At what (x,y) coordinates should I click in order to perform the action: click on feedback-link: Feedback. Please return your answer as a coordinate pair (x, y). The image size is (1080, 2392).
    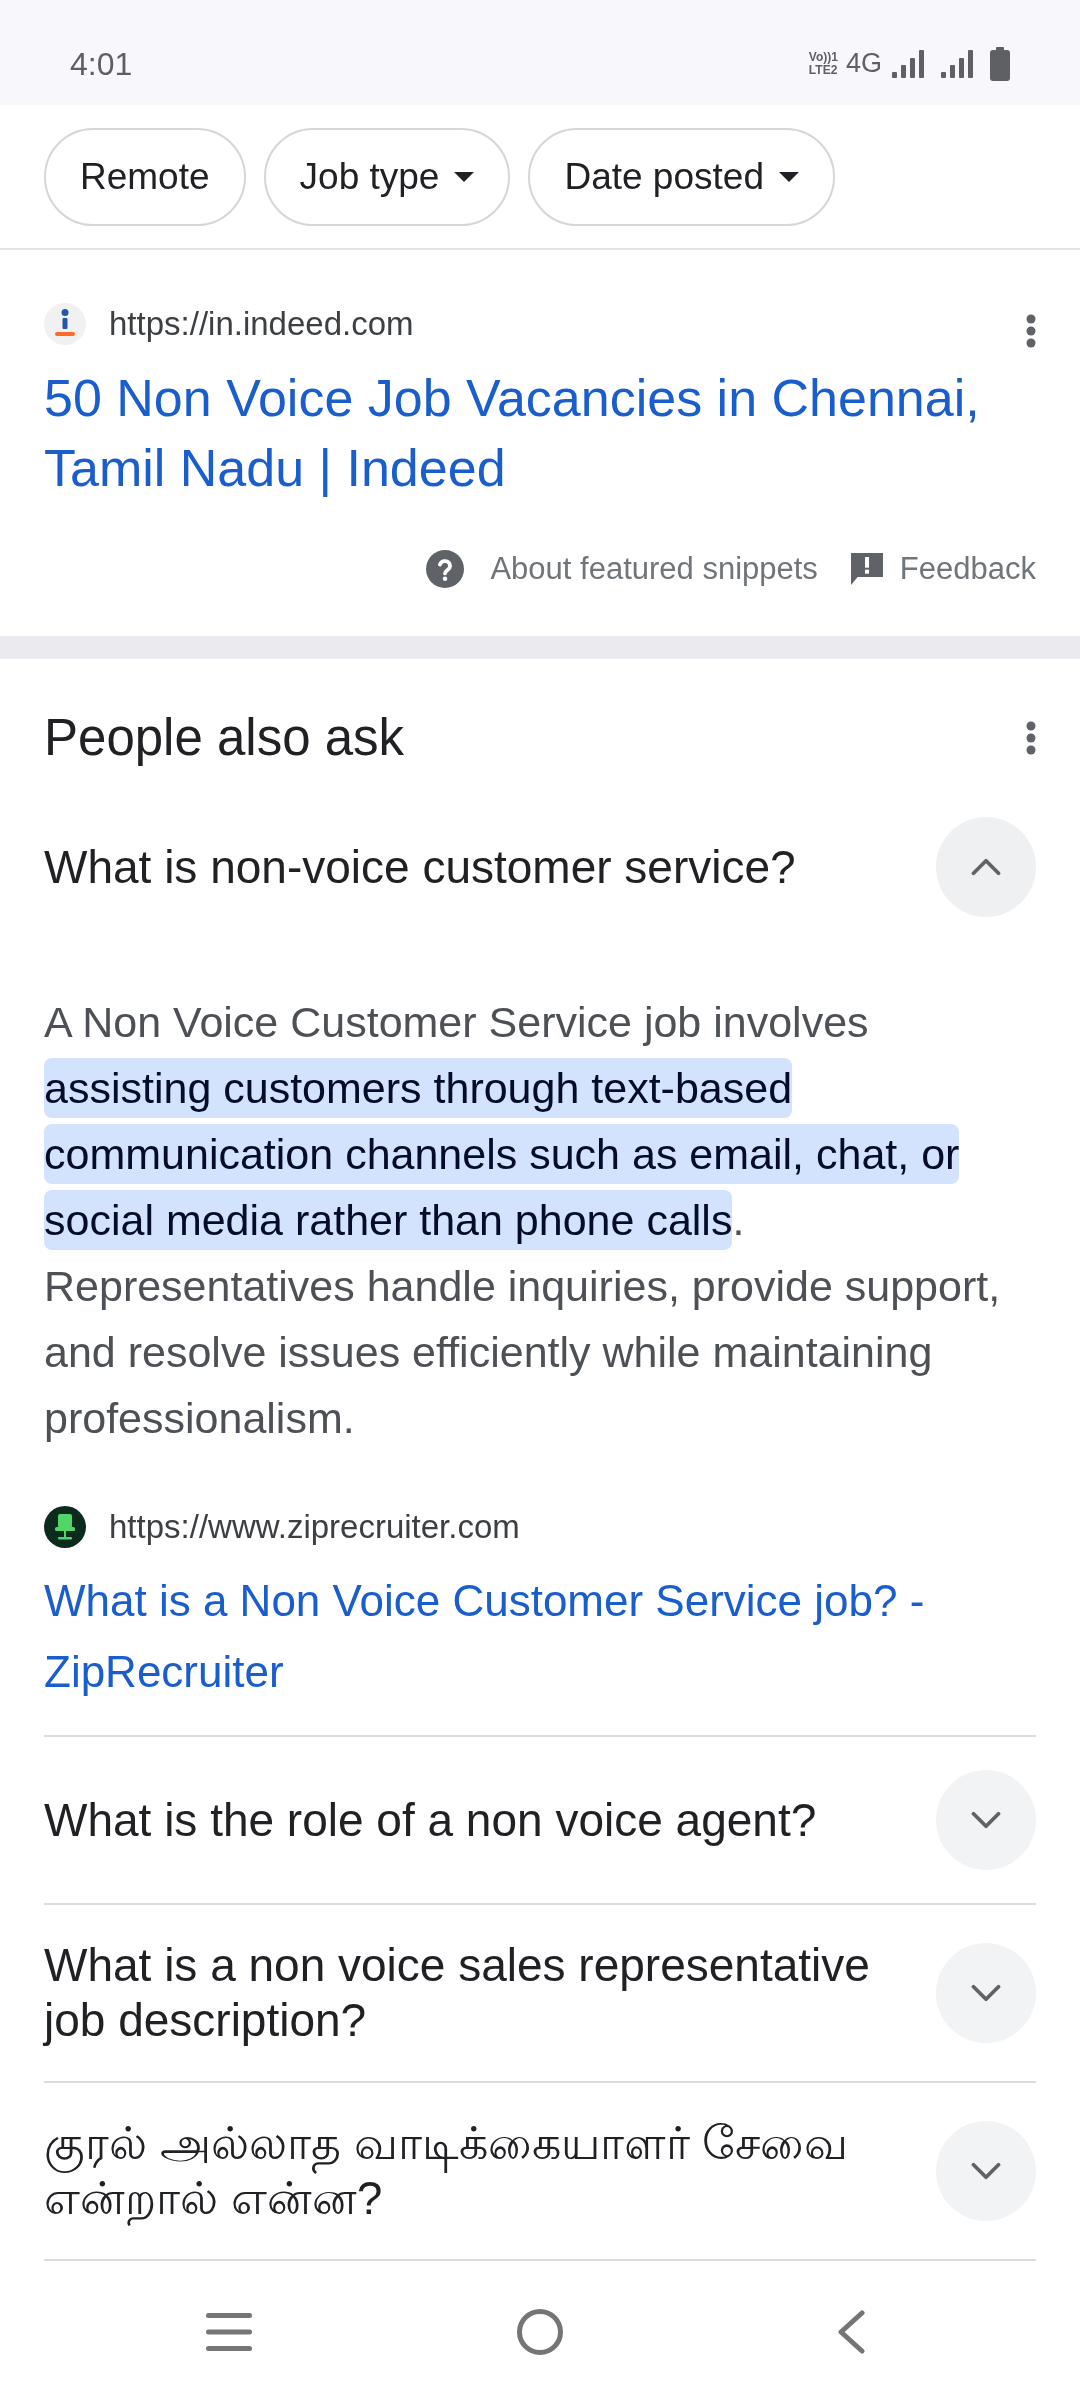
    Looking at the image, I should click on (943, 569).